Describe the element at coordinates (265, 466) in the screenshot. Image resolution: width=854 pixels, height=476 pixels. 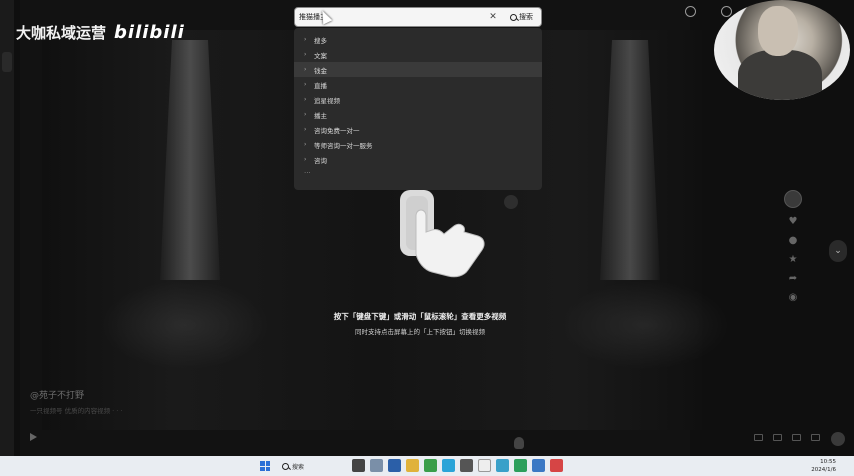
I see `windows-start-icon` at that location.